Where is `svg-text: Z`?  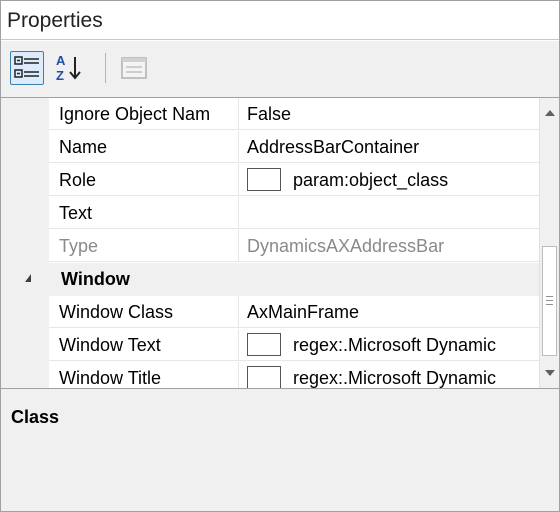
svg-text: Z is located at coordinates (60, 75).